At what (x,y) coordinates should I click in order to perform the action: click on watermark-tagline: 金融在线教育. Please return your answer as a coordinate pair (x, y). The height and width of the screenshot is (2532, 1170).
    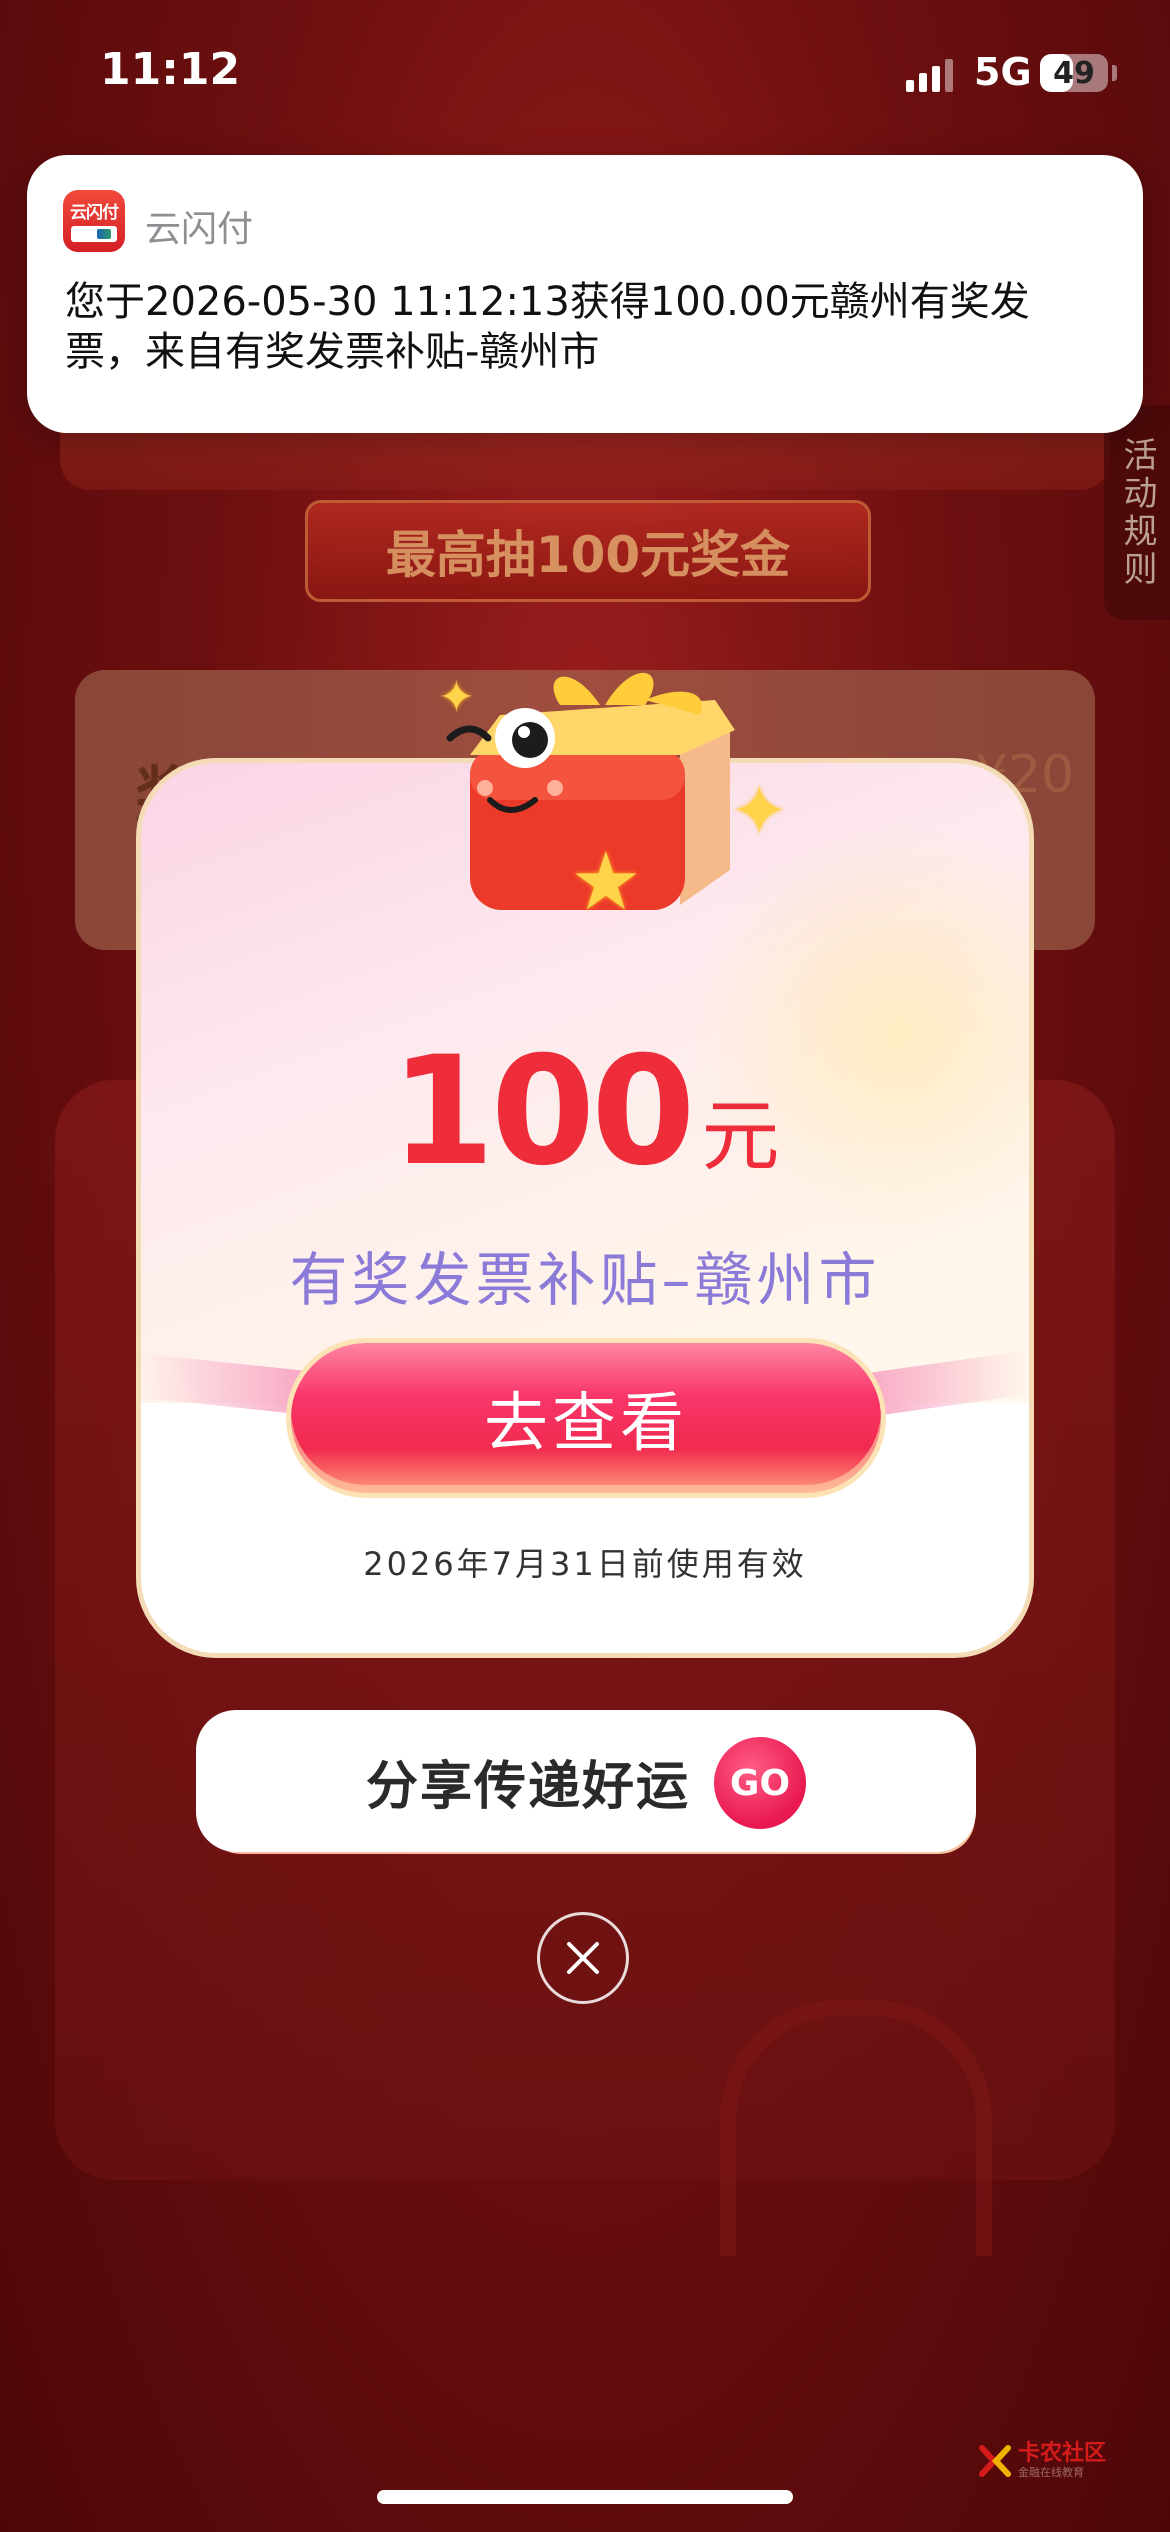
    Looking at the image, I should click on (1051, 2472).